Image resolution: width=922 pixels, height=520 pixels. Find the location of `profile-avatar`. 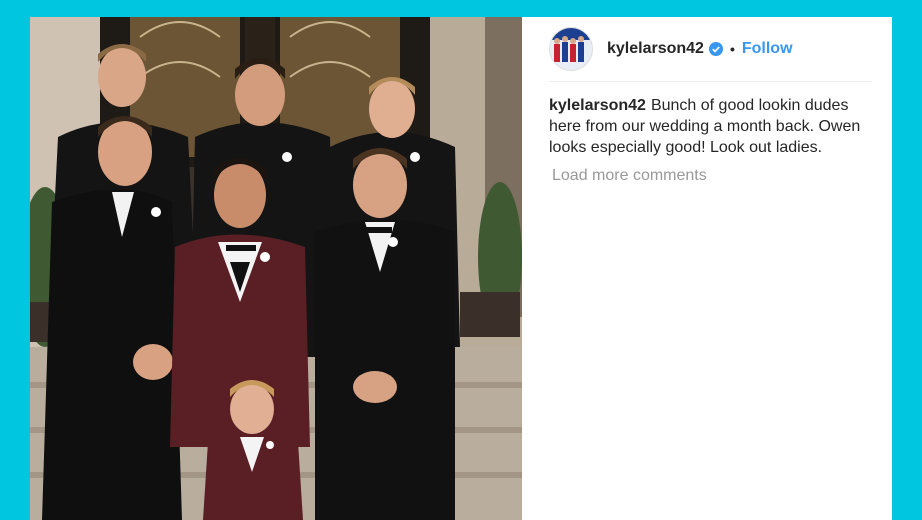

profile-avatar is located at coordinates (571, 49).